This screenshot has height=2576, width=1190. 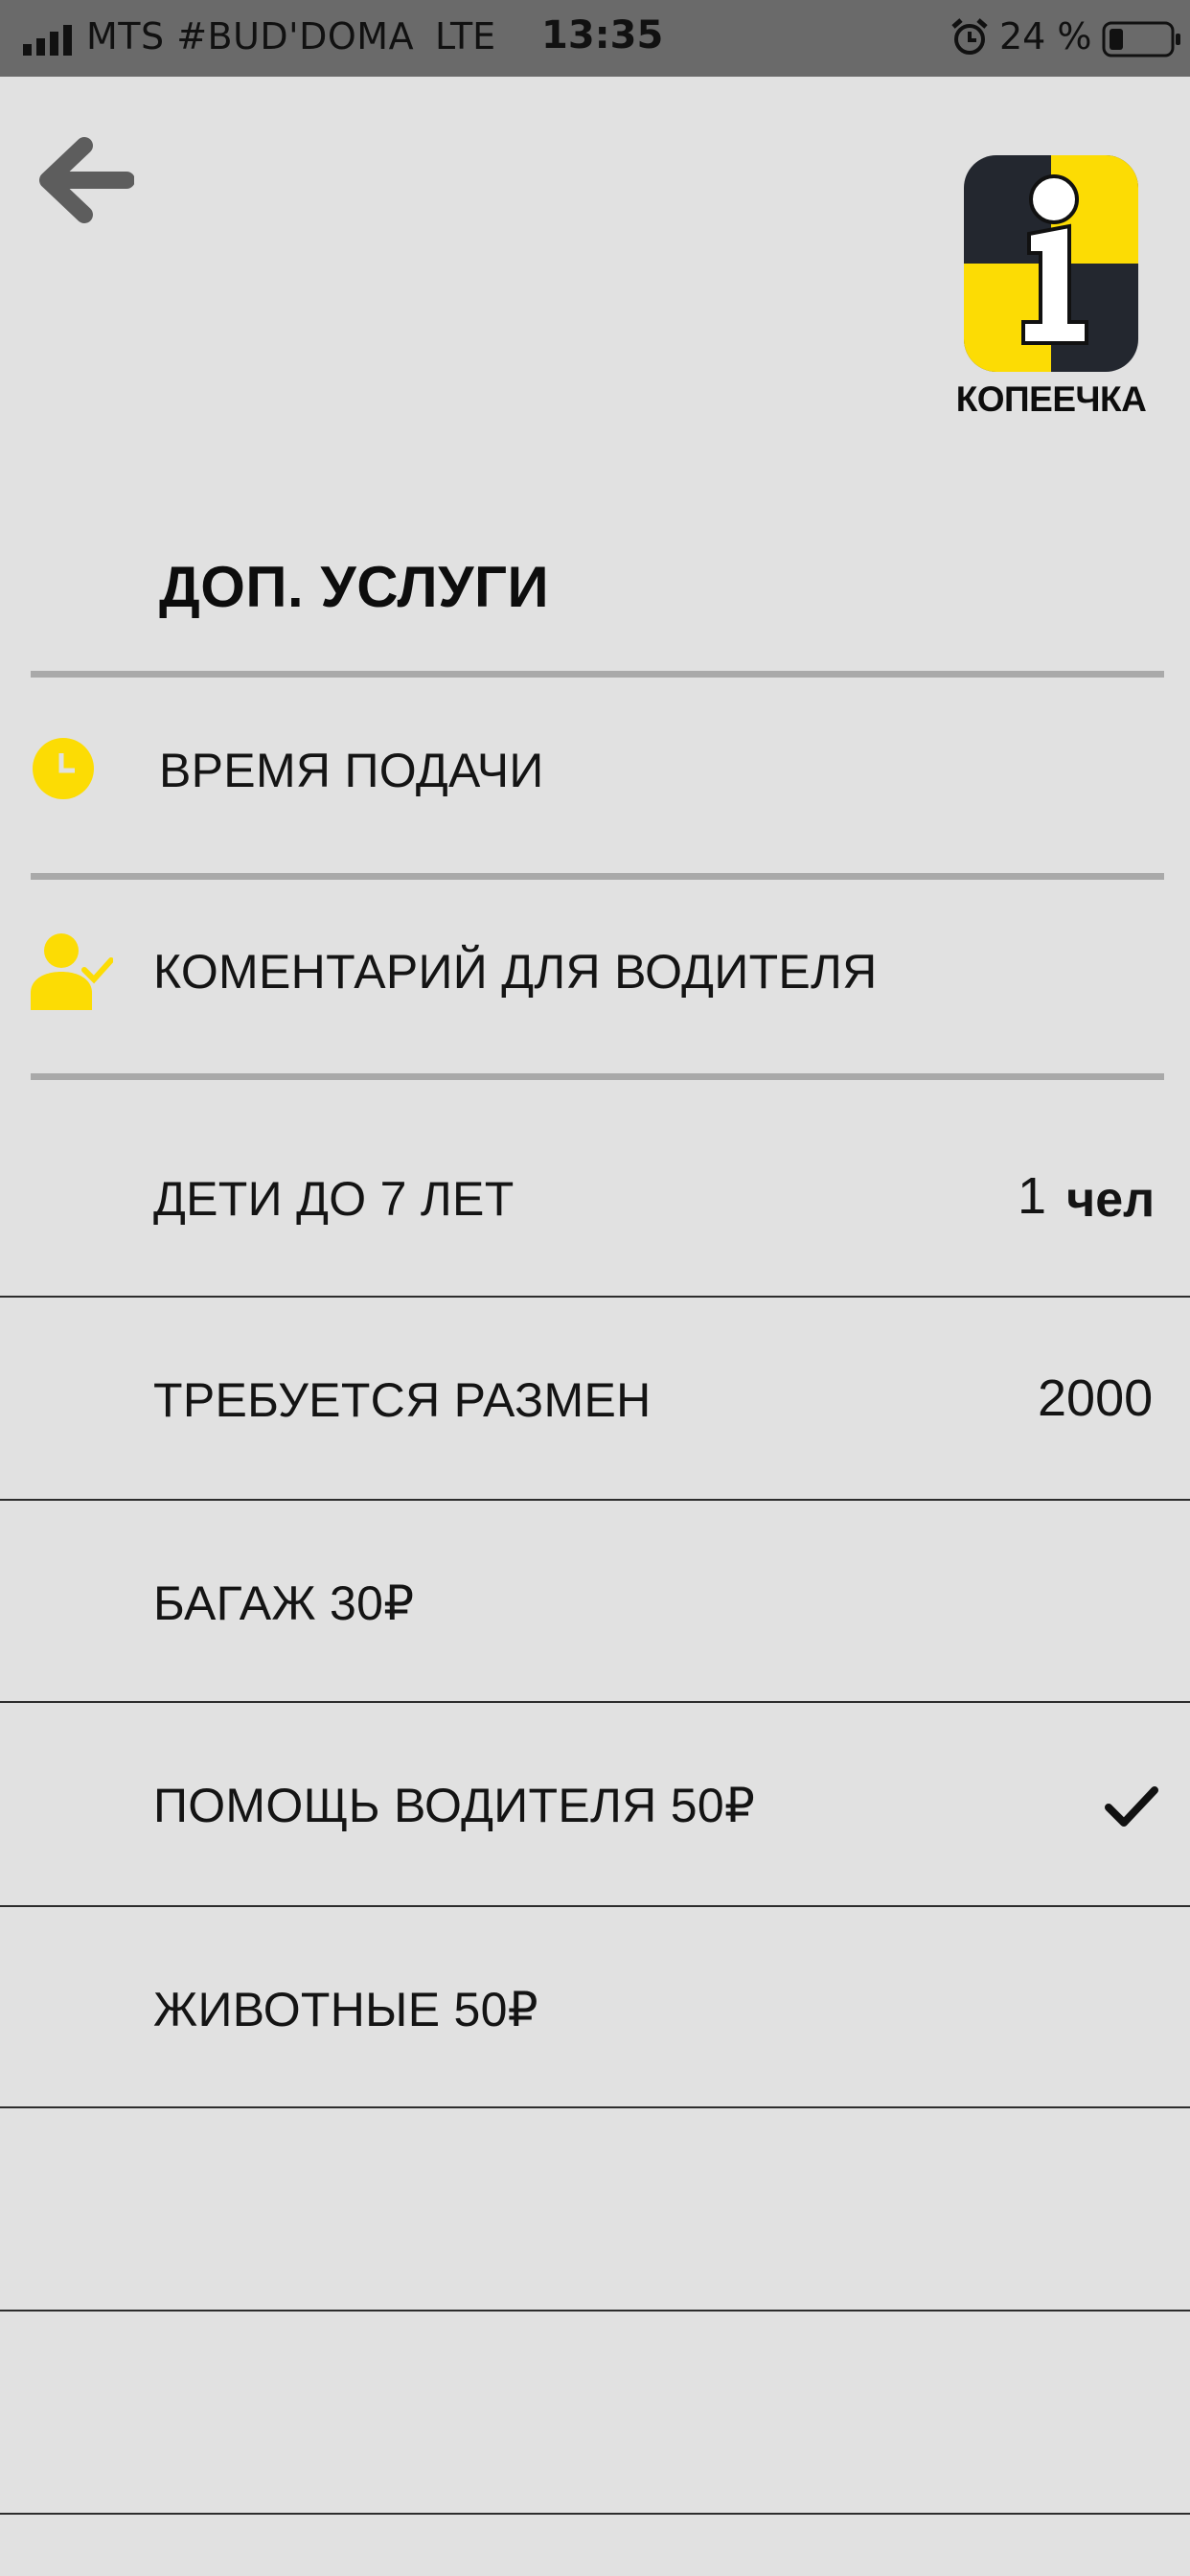 What do you see at coordinates (1051, 263) in the screenshot?
I see `kopeechka-logo` at bounding box center [1051, 263].